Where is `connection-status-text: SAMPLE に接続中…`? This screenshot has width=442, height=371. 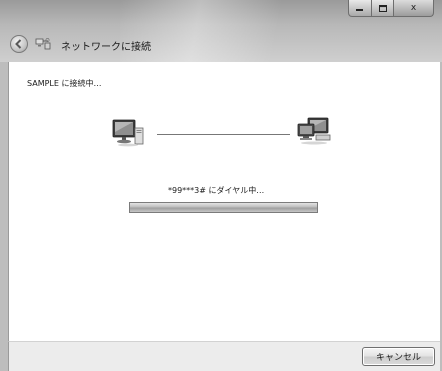 connection-status-text: SAMPLE に接続中… is located at coordinates (64, 83).